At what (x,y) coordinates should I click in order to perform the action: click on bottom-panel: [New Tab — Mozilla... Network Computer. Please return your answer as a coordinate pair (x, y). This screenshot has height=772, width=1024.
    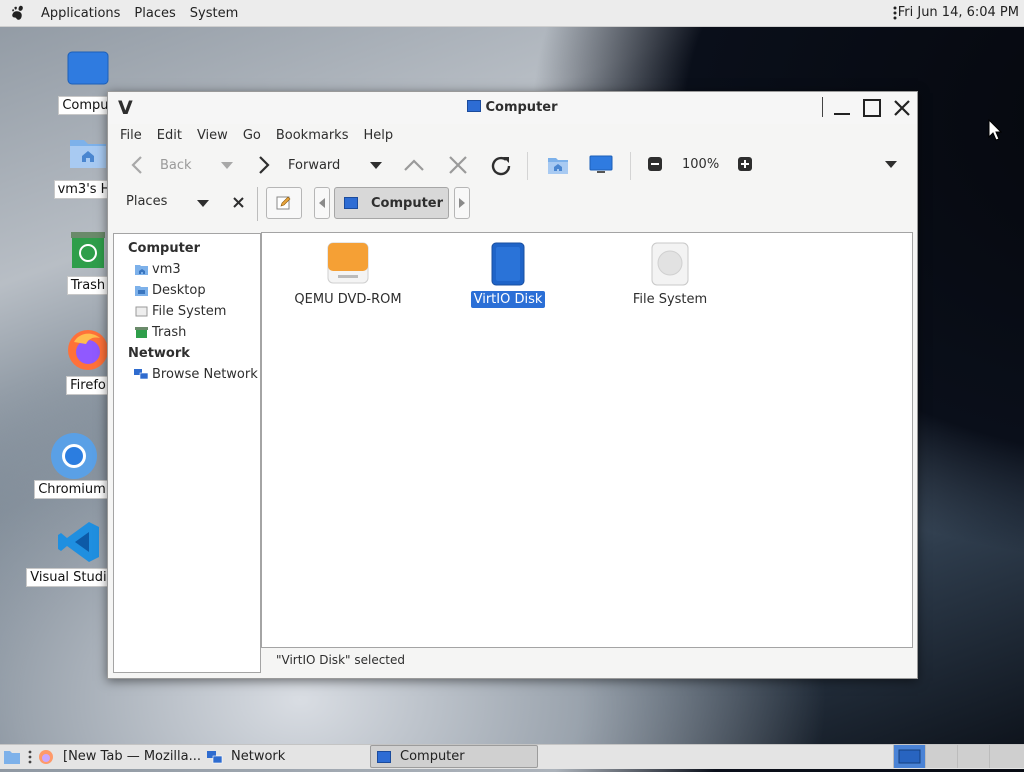
    Looking at the image, I should click on (512, 756).